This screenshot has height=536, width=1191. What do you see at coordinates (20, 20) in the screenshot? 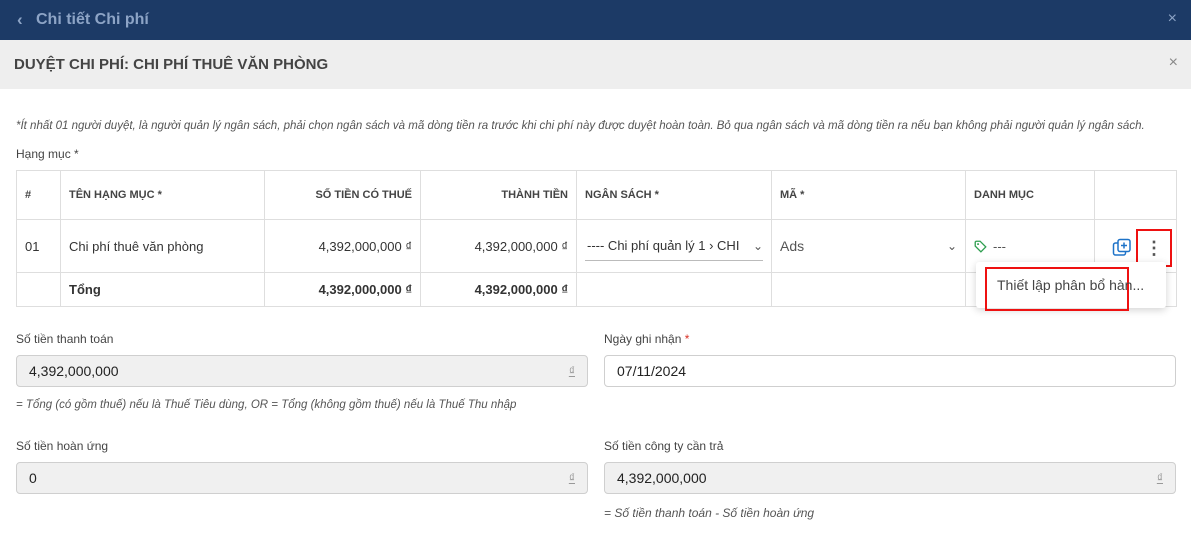
I see `back-chevron-icon: ‹` at bounding box center [20, 20].